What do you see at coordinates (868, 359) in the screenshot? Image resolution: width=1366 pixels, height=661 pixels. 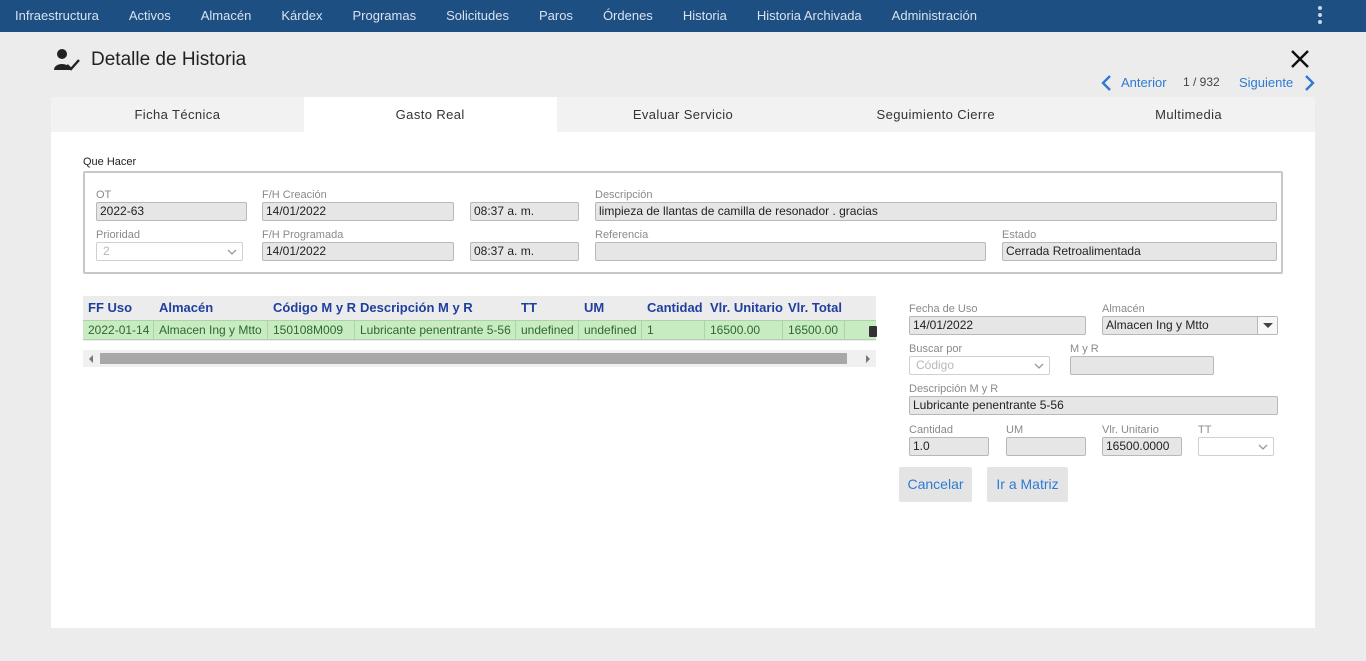 I see `scroll-right-icon` at bounding box center [868, 359].